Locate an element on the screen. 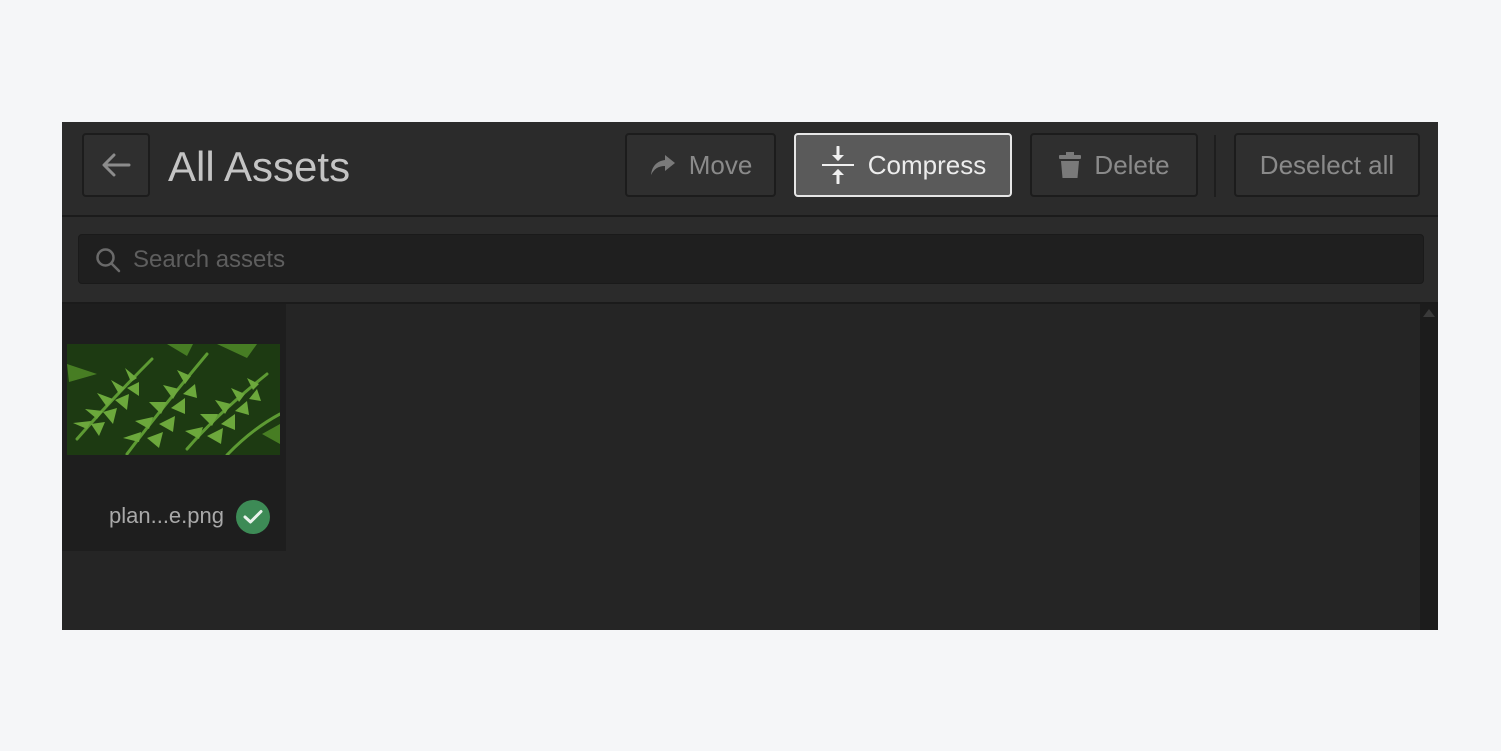  move-label: Move is located at coordinates (720, 164).